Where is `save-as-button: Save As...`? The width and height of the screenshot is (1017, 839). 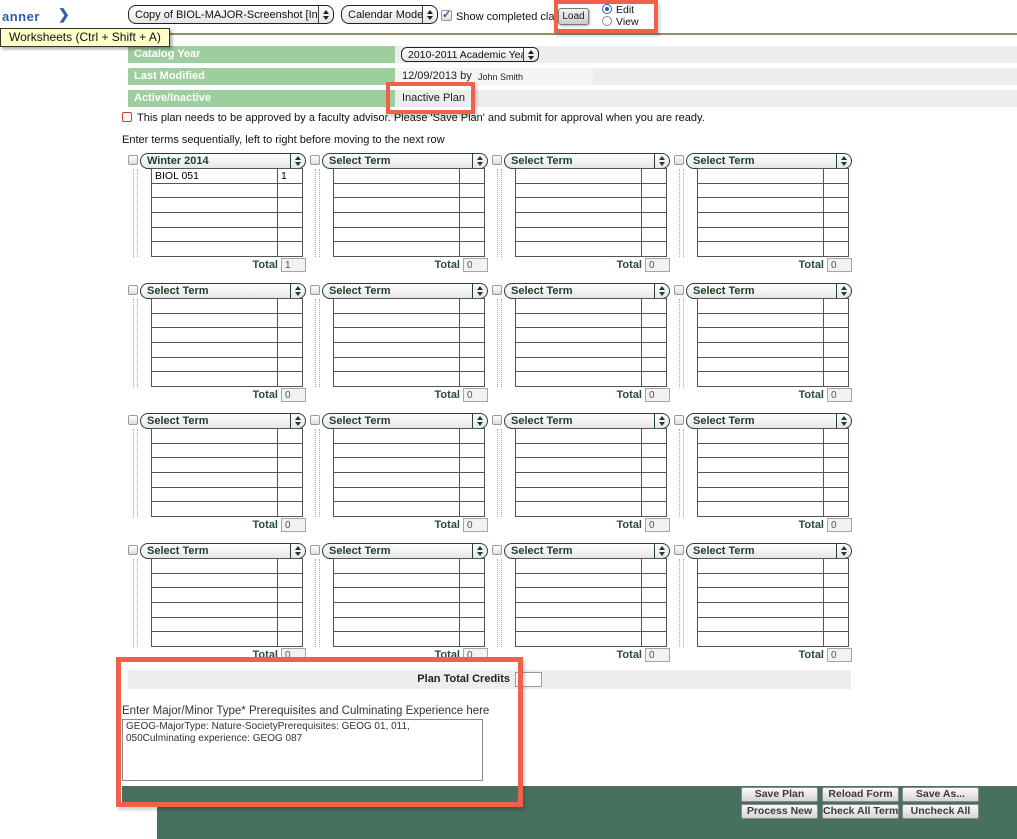
save-as-button: Save As... is located at coordinates (940, 794).